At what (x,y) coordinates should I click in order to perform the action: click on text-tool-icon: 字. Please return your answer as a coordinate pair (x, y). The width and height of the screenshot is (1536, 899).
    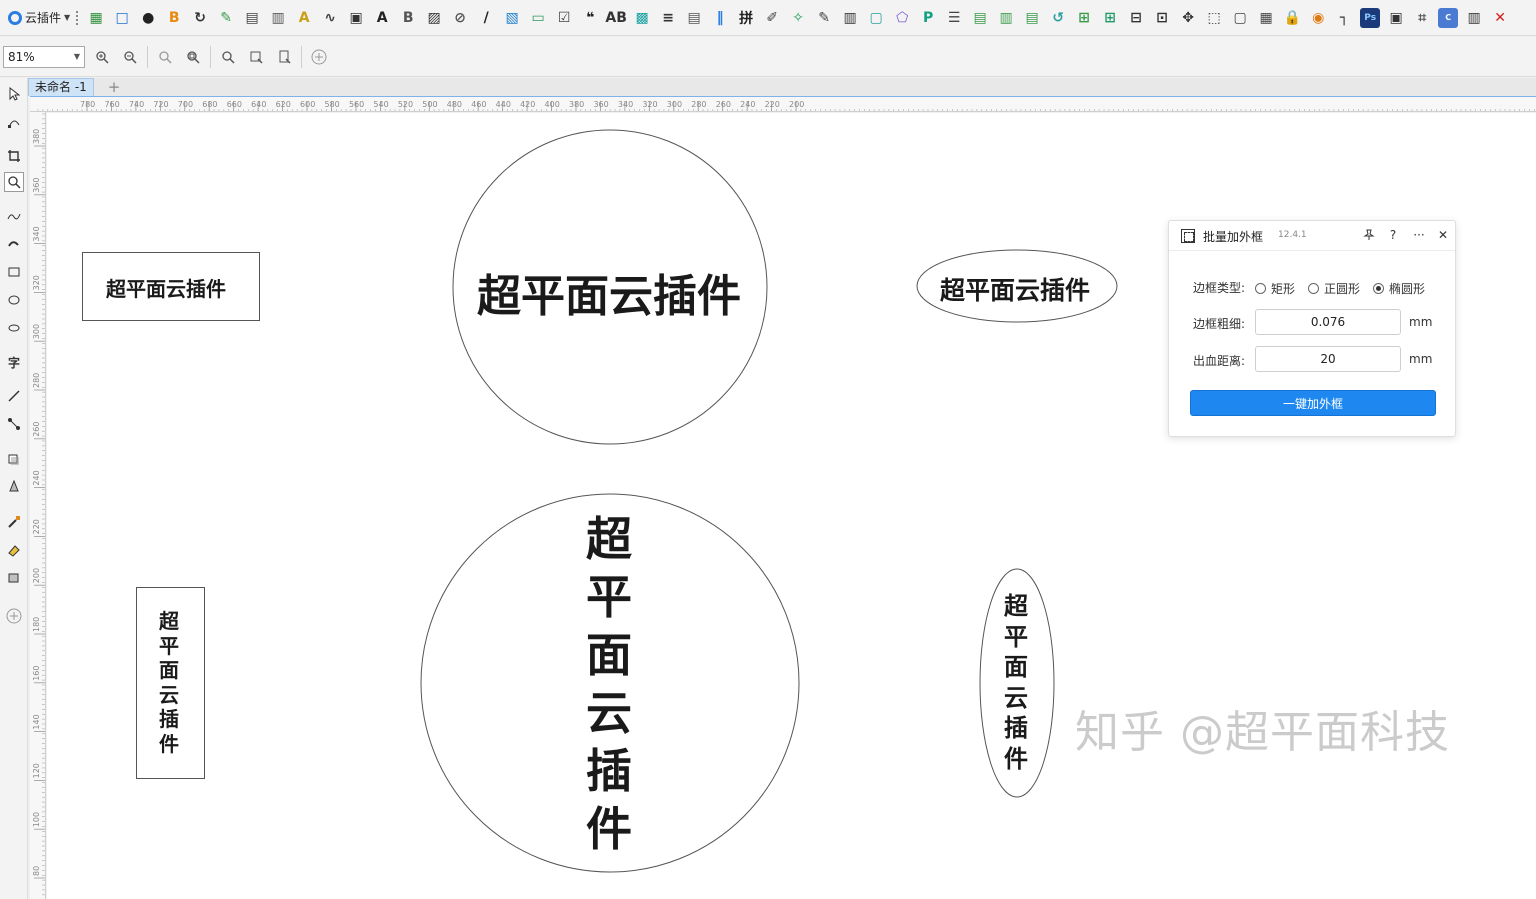
    Looking at the image, I should click on (14, 362).